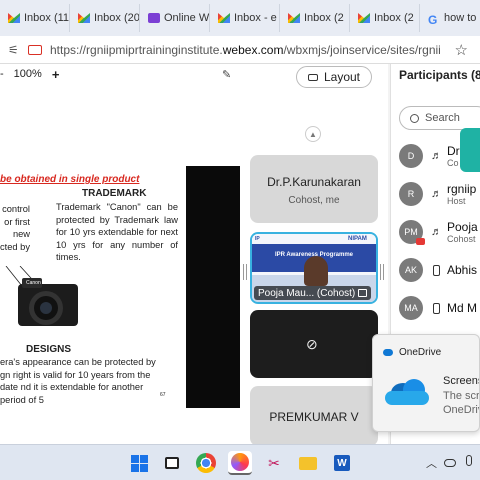  Describe the element at coordinates (414, 118) in the screenshot. I see `search-icon` at that location.